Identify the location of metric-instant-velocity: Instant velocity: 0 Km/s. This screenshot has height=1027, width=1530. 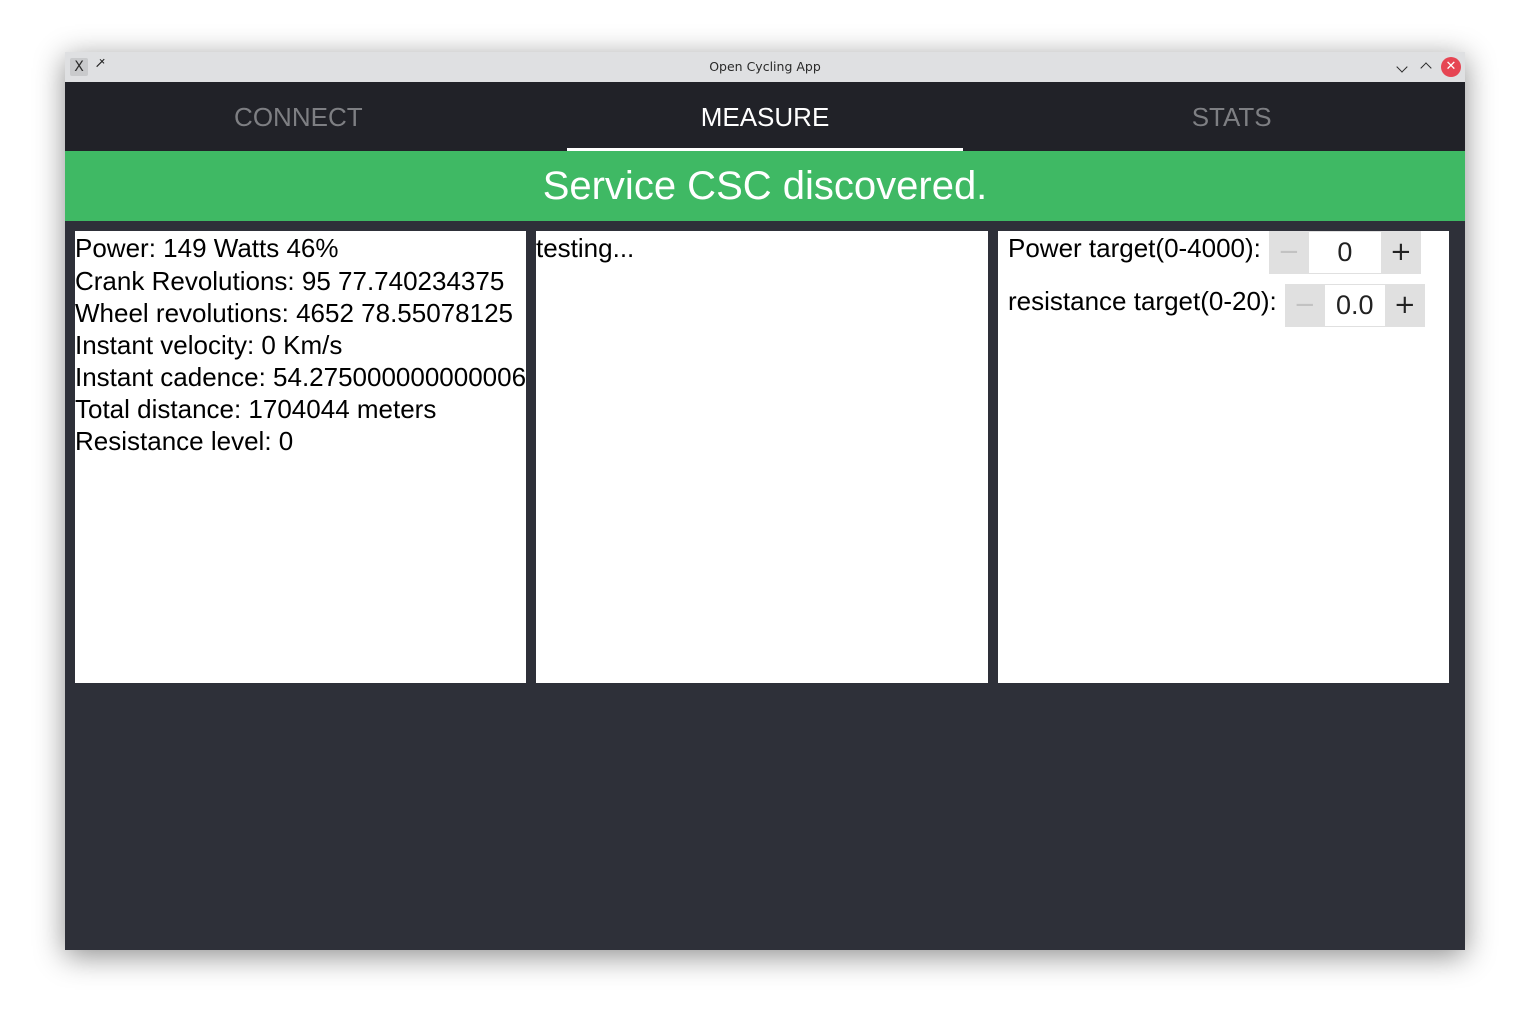
(209, 345).